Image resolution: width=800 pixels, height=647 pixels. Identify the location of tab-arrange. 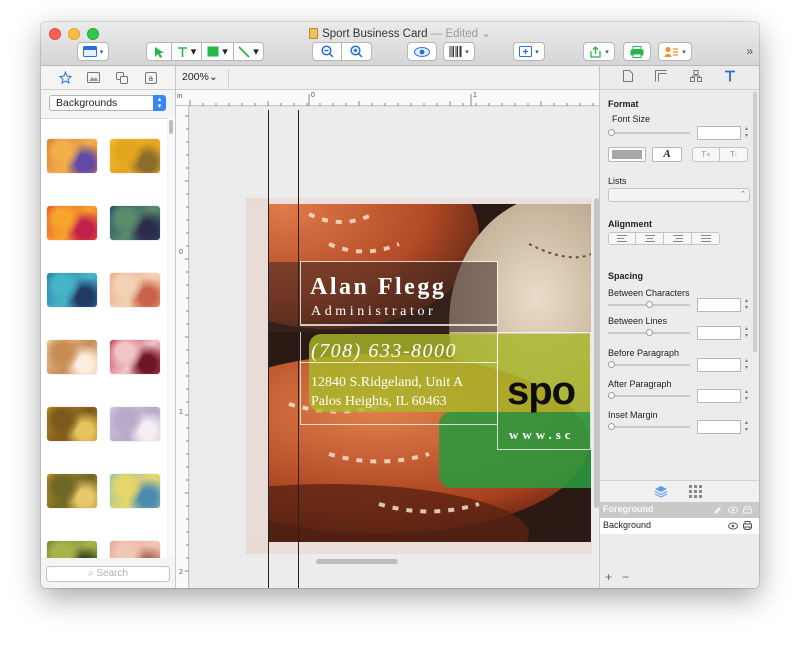
(695, 77).